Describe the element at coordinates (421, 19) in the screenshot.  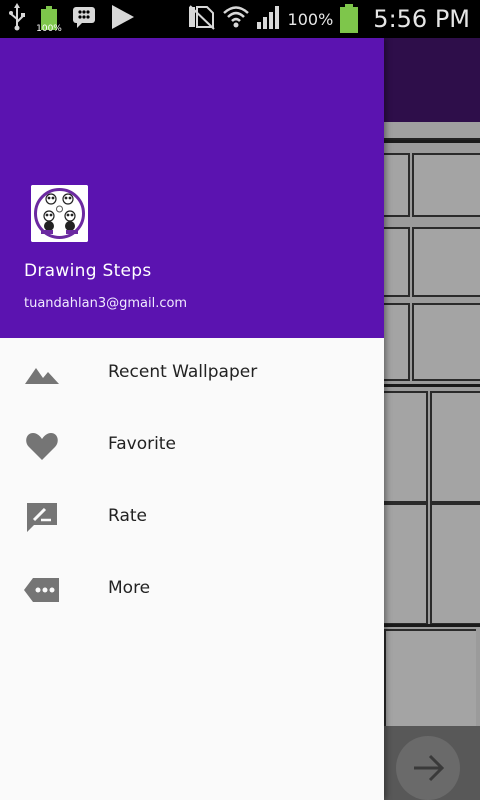
I see `clock: 5:56 PM` at that location.